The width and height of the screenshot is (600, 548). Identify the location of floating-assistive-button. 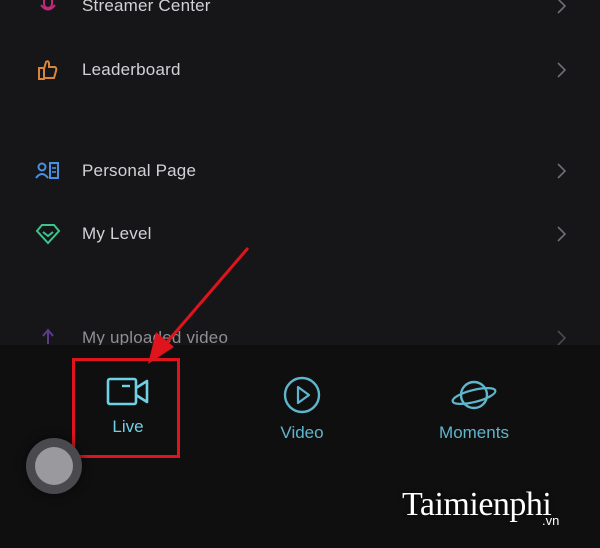
(54, 466).